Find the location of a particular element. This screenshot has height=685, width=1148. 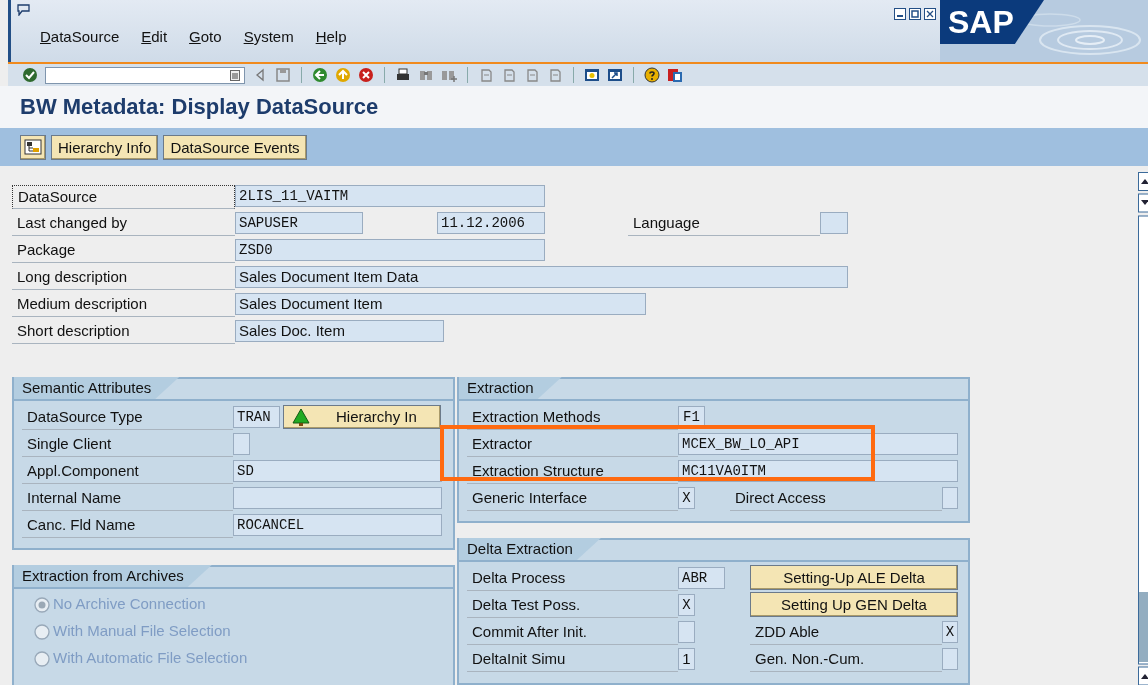

field-label: Internal Name is located at coordinates (127, 499).